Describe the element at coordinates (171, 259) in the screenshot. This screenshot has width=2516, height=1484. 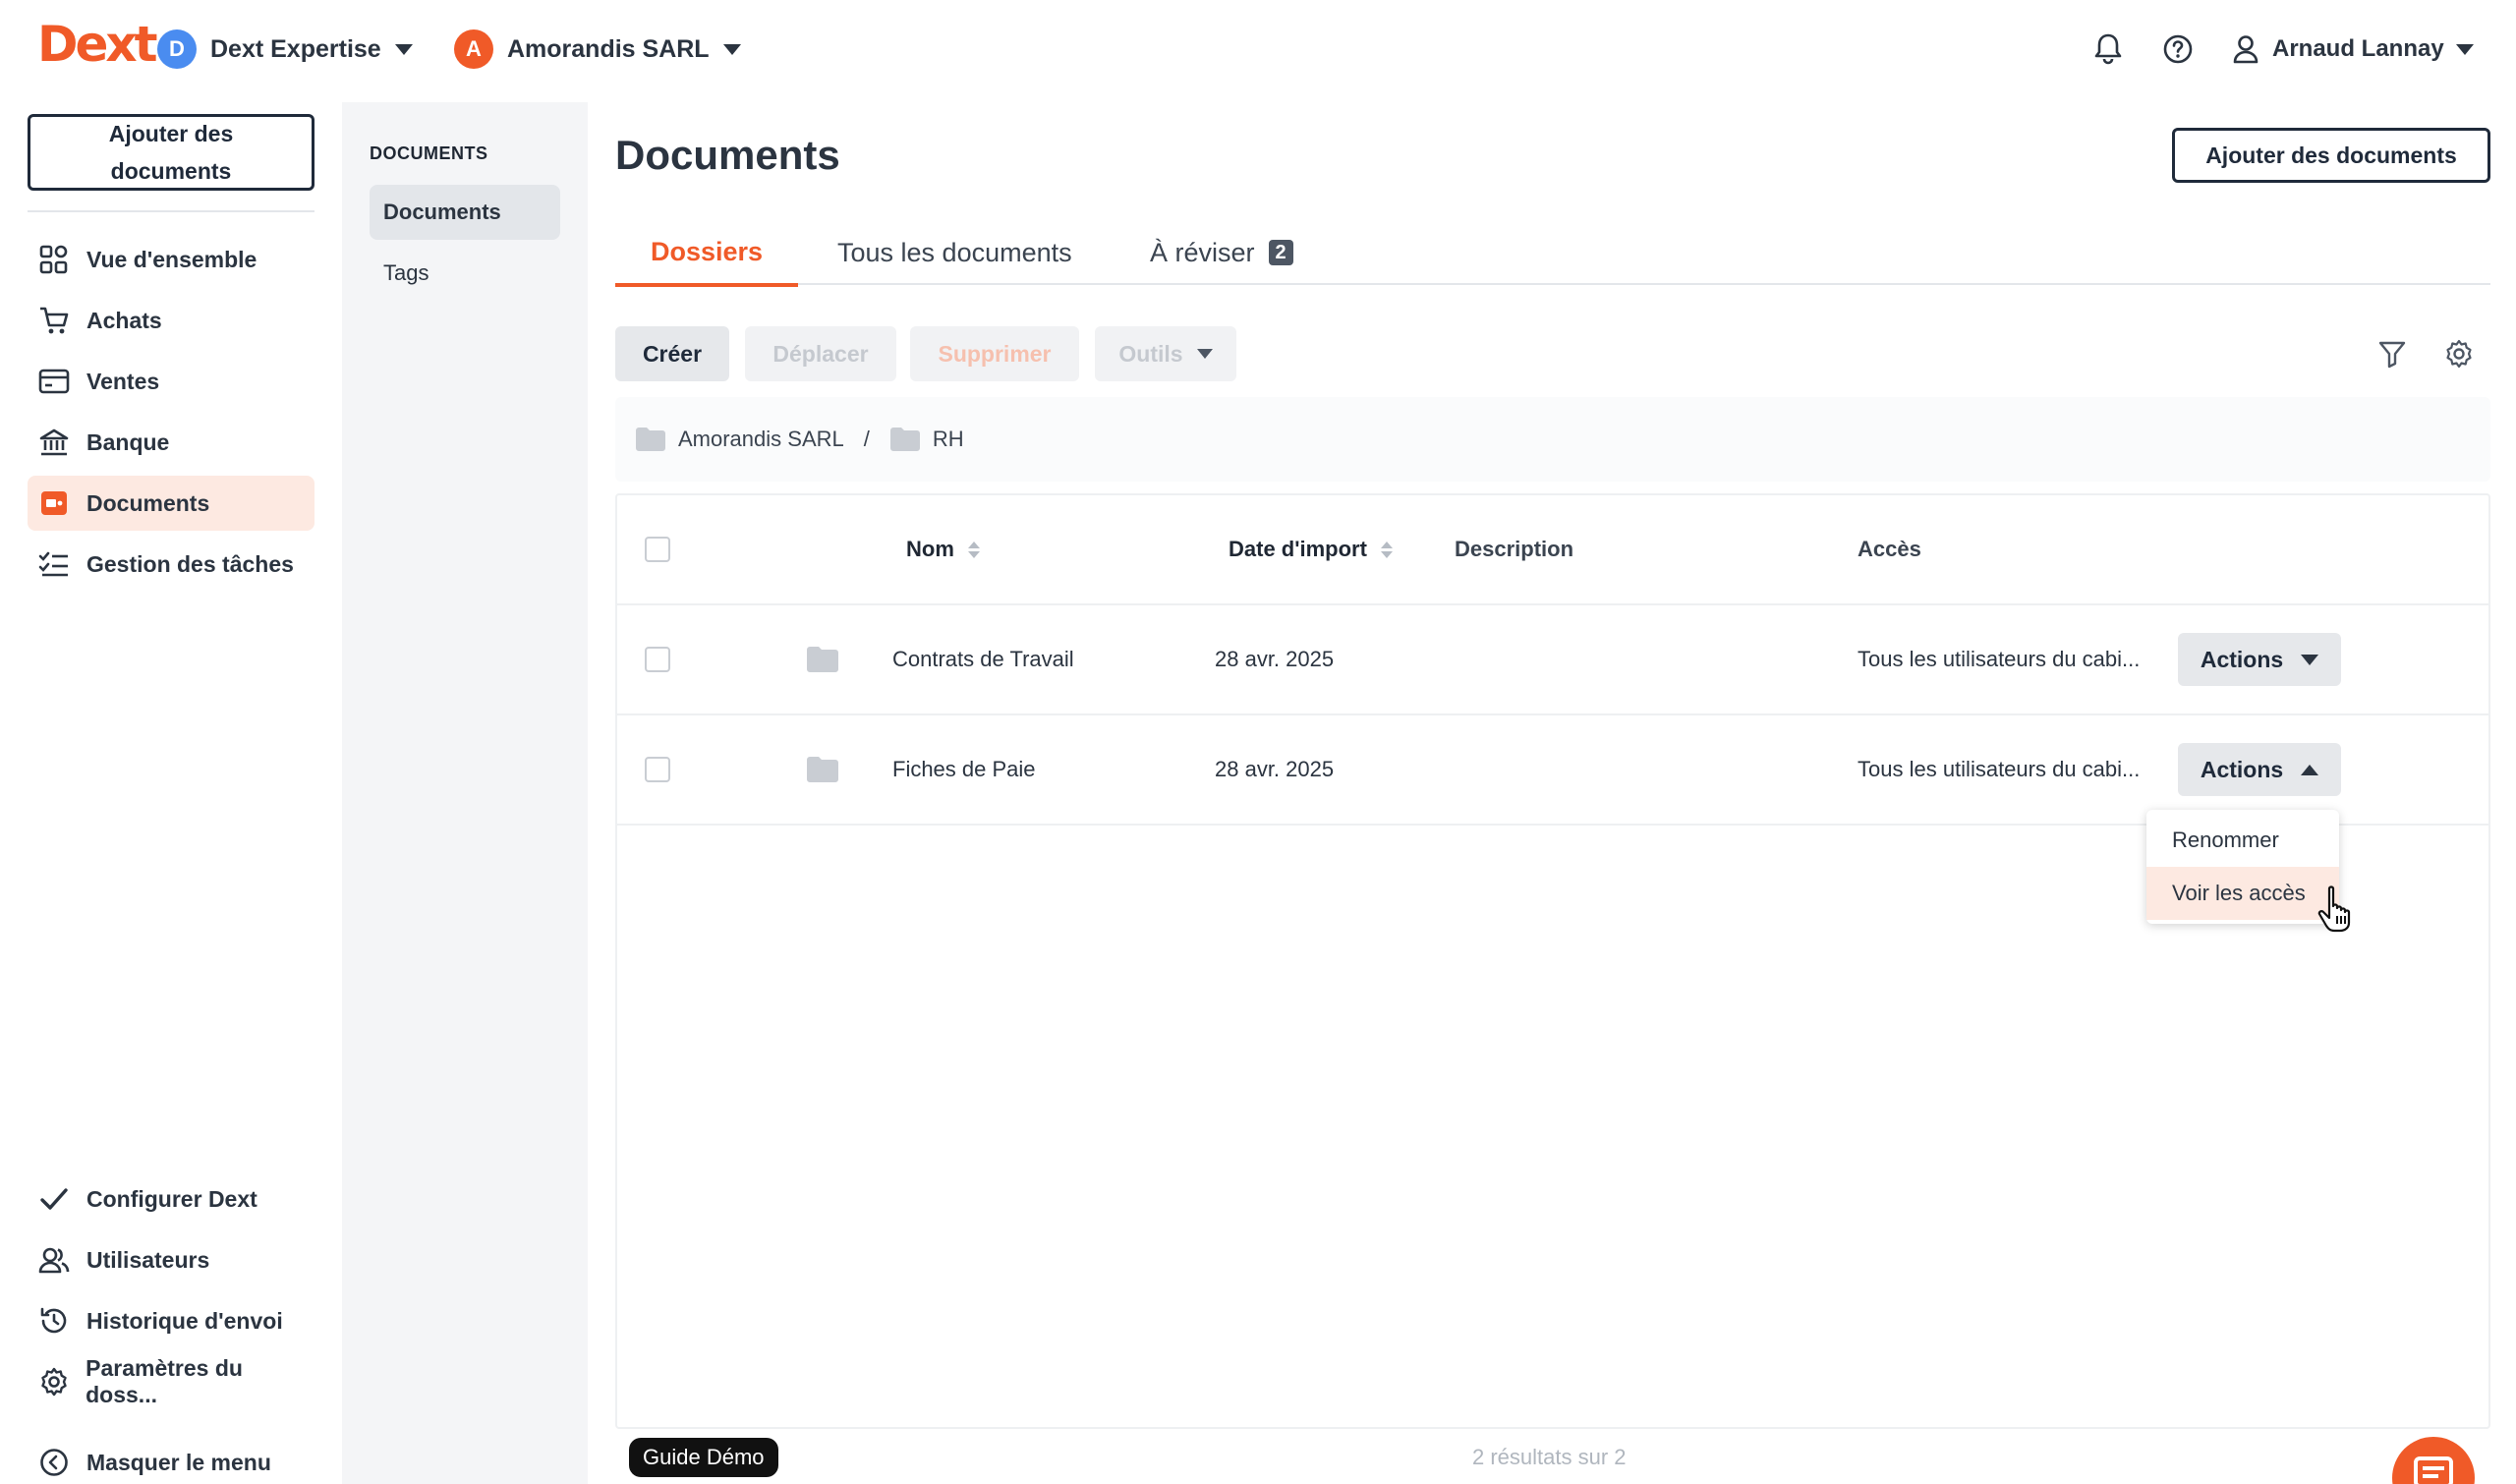
I see `sidebar-item-overview: Vue d'ensemble` at that location.